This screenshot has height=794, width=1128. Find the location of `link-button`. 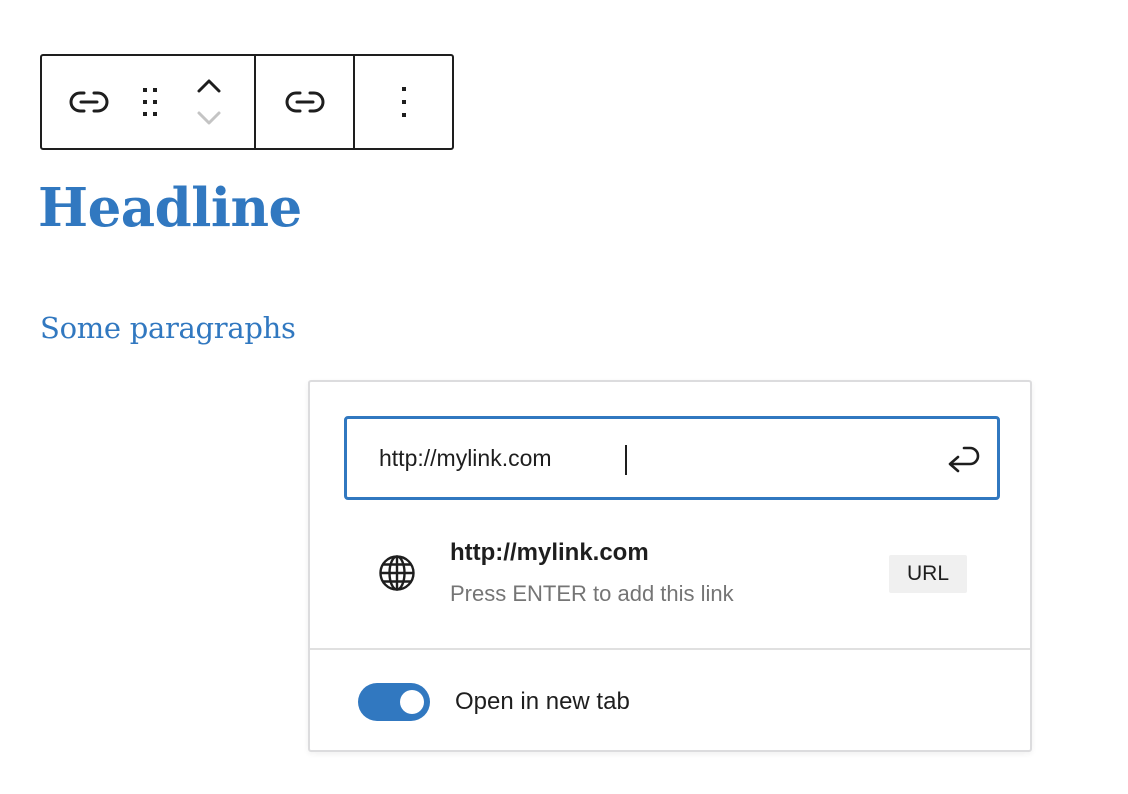

link-button is located at coordinates (304, 102).